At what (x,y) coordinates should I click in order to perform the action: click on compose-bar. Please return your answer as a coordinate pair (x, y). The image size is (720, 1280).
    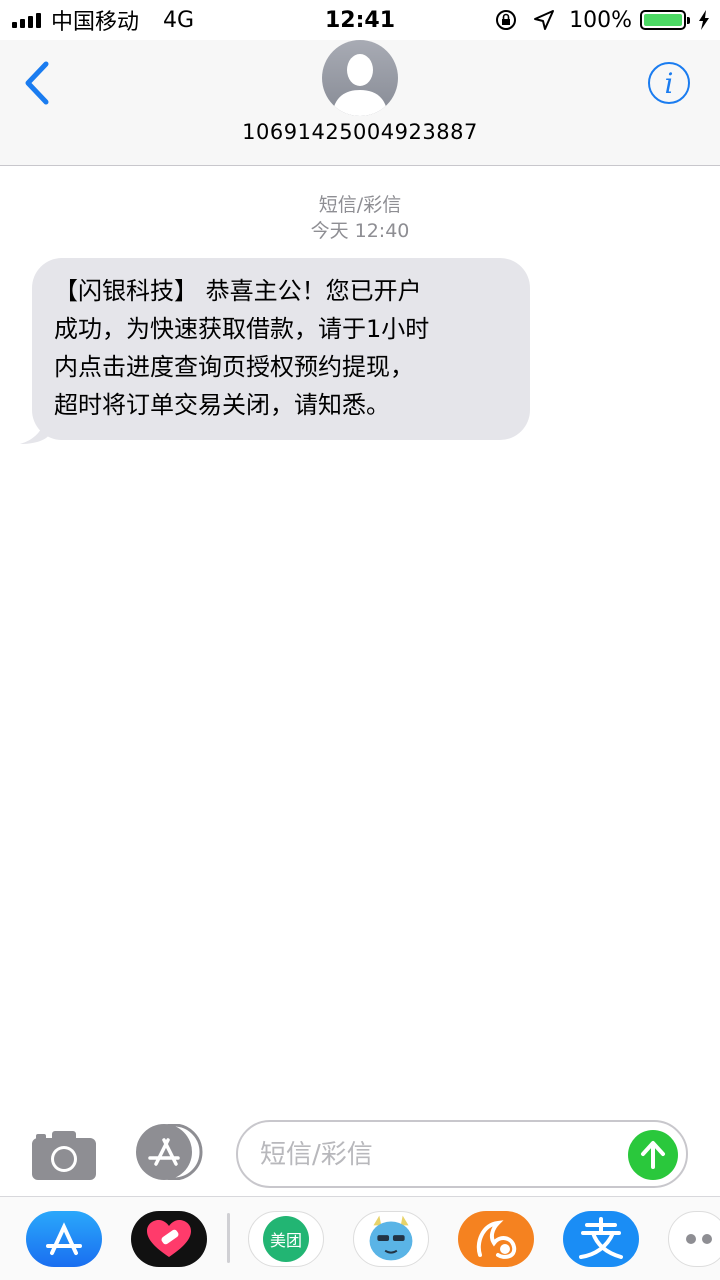
    Looking at the image, I should click on (360, 1156).